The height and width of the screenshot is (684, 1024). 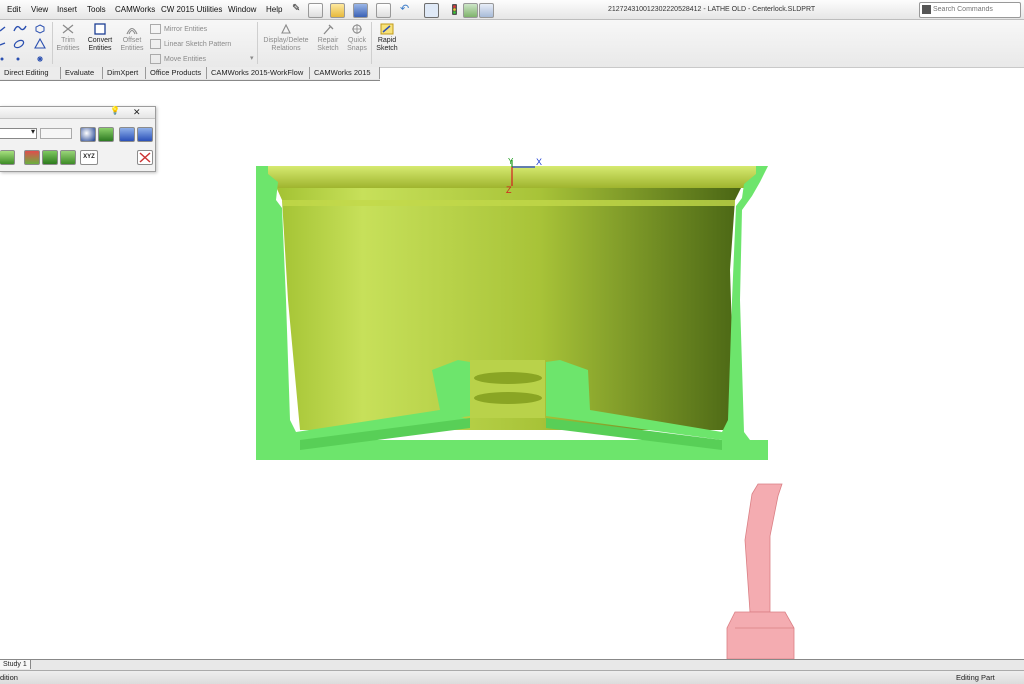 I want to click on wheel-flange, so click(x=515, y=177).